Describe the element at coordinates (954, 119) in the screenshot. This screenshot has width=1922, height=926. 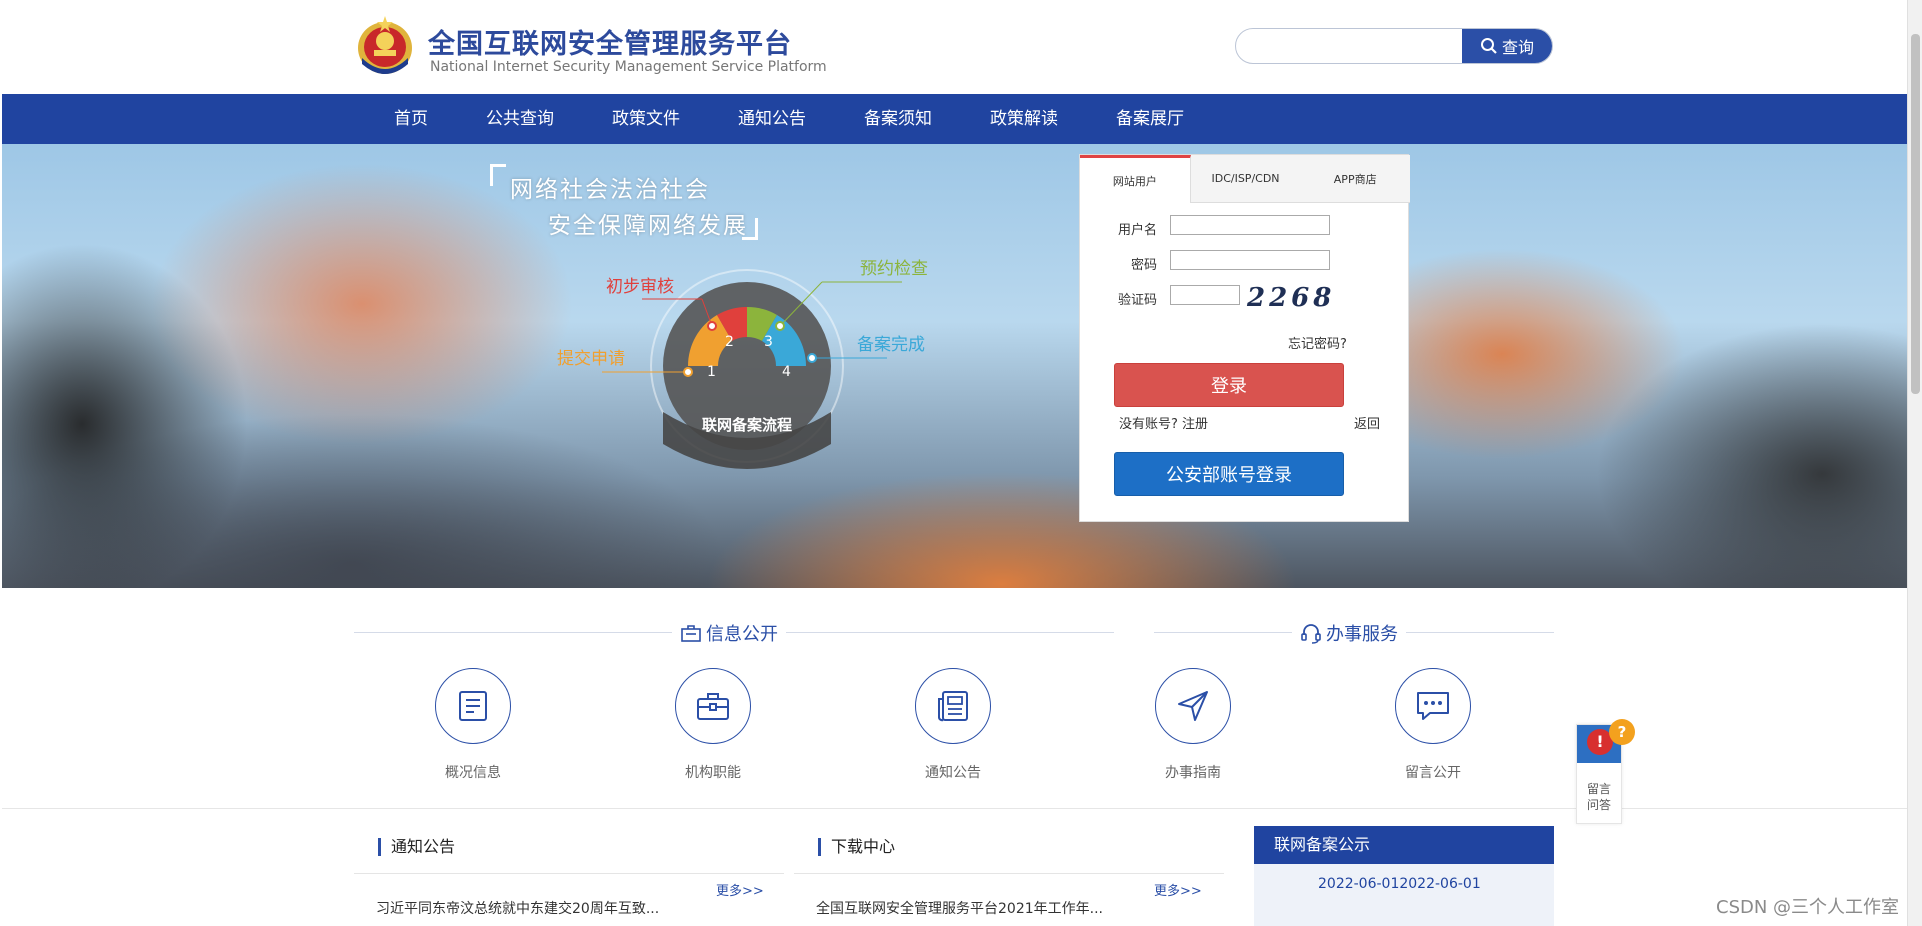
I see `main-nav: 首页 公共查询 政策文件 通知公告 备案须知 政策解读 备案展厅` at that location.